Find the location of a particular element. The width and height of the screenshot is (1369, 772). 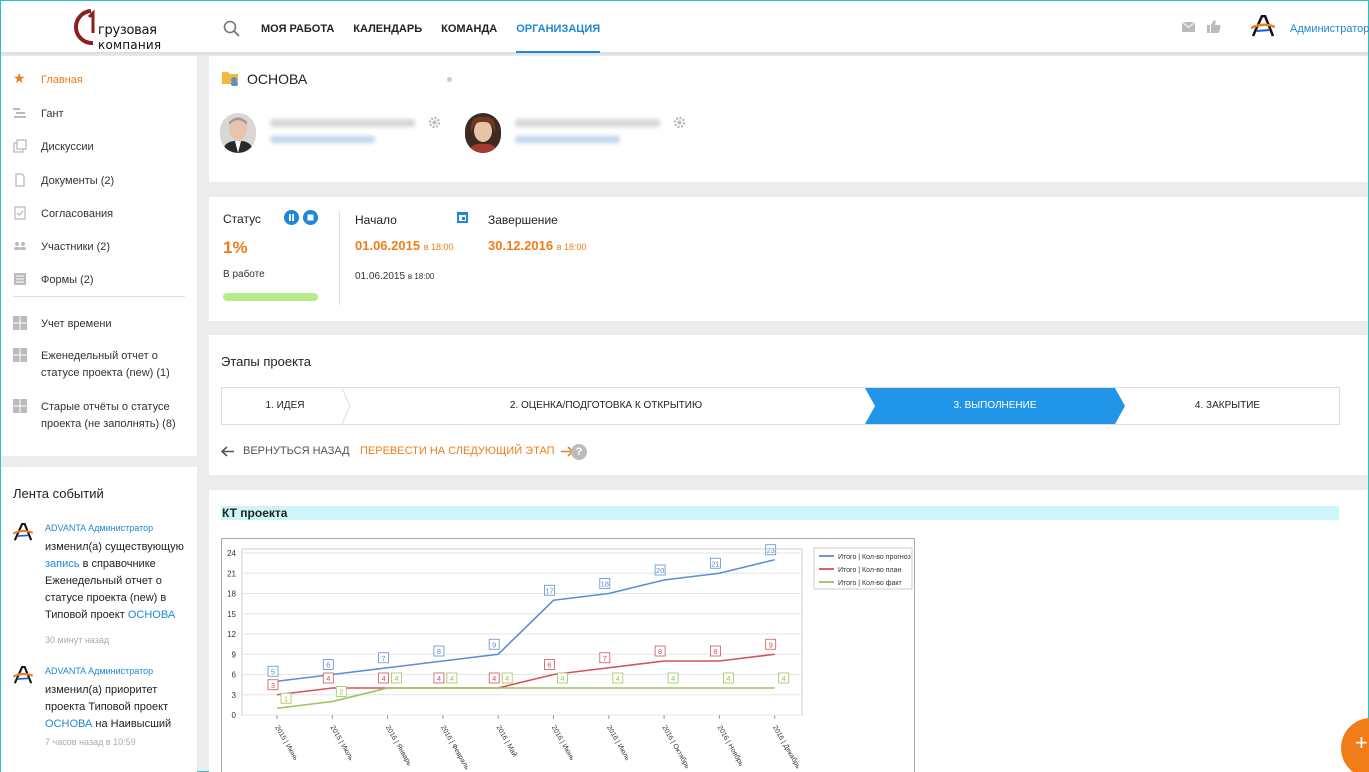

like-icon is located at coordinates (1214, 26).